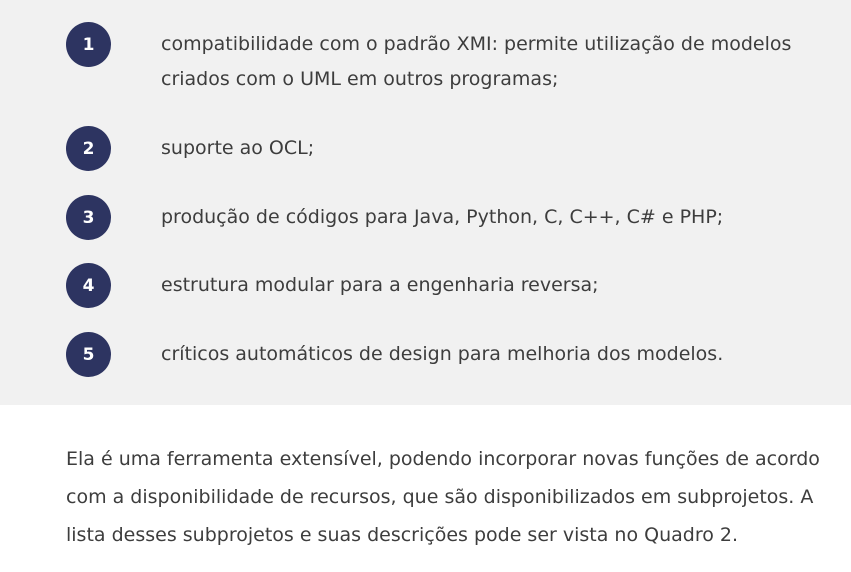 Image resolution: width=851 pixels, height=572 pixels. Describe the element at coordinates (88, 148) in the screenshot. I see `number-badge: 2` at that location.